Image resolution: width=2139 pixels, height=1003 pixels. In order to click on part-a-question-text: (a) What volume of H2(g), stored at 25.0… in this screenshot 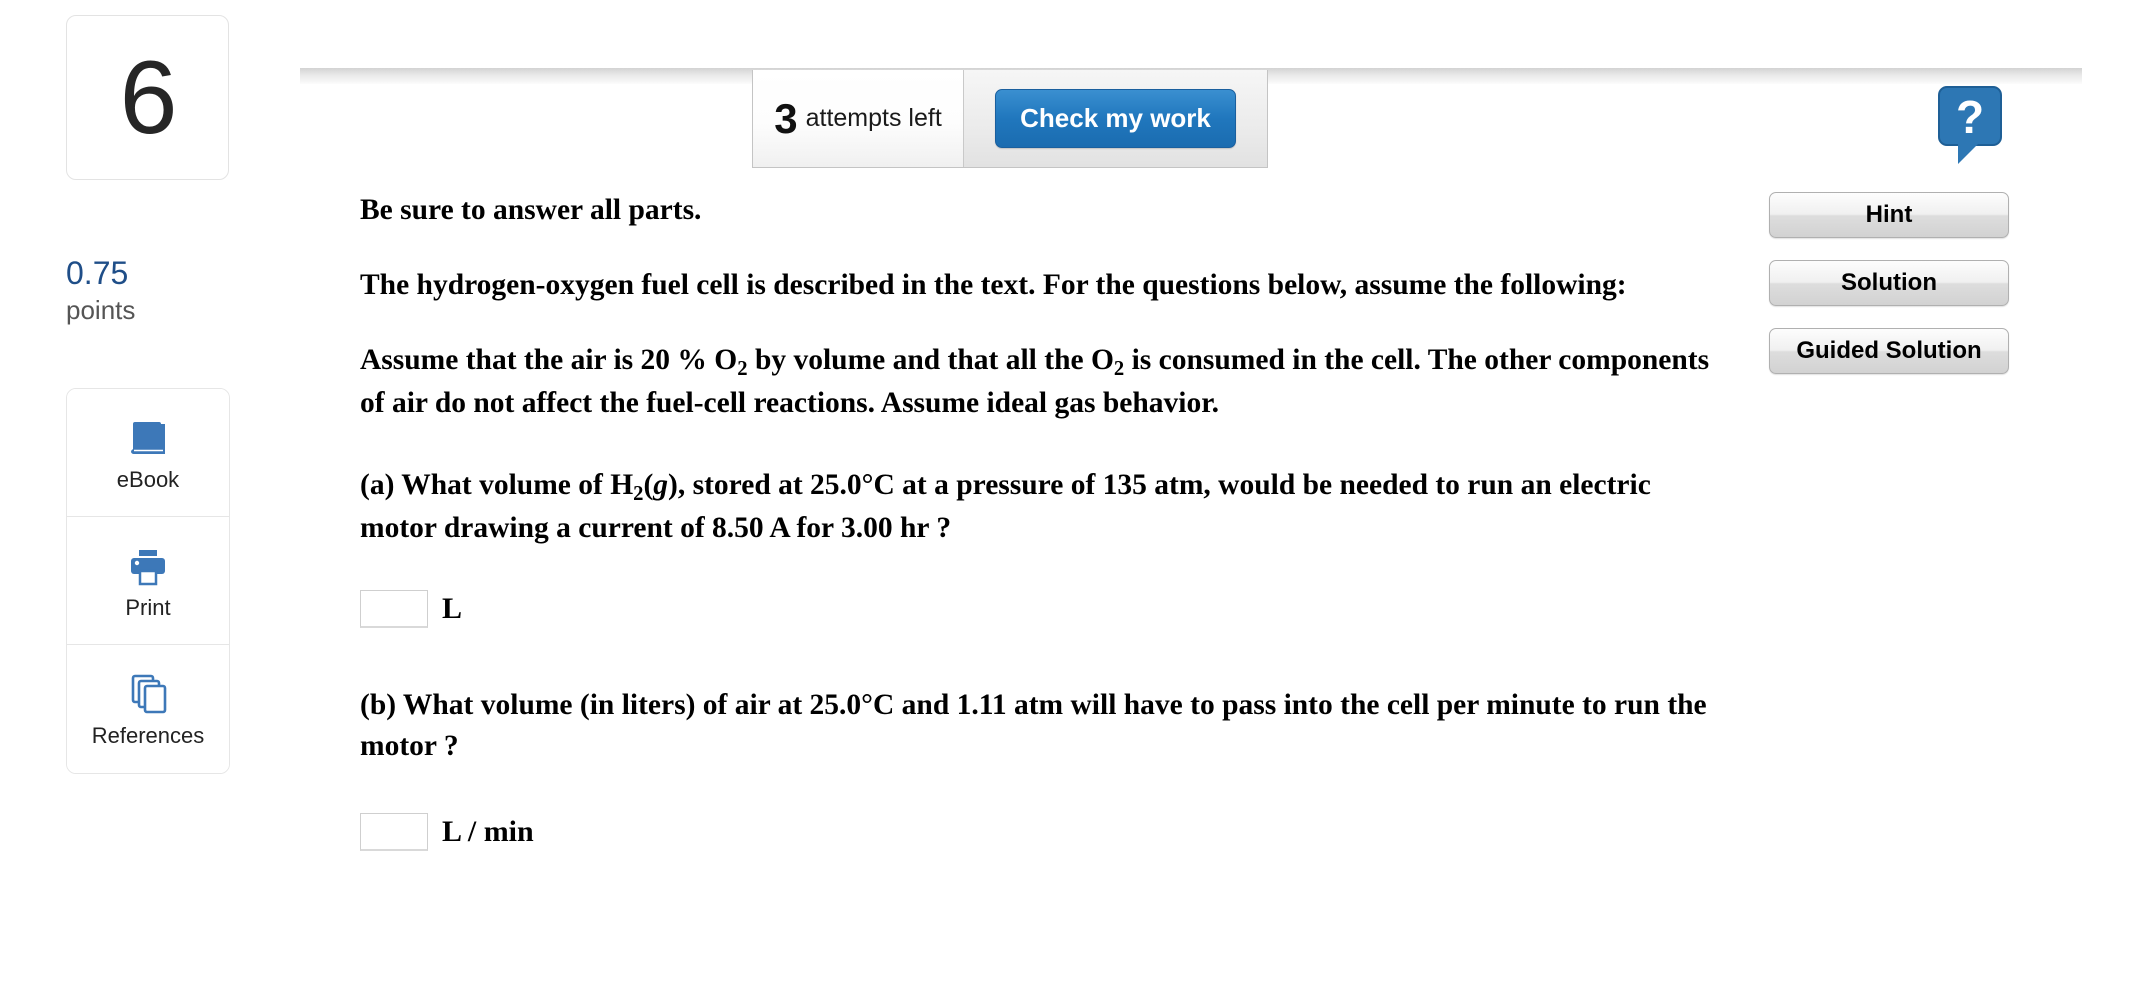, I will do `click(1005, 506)`.